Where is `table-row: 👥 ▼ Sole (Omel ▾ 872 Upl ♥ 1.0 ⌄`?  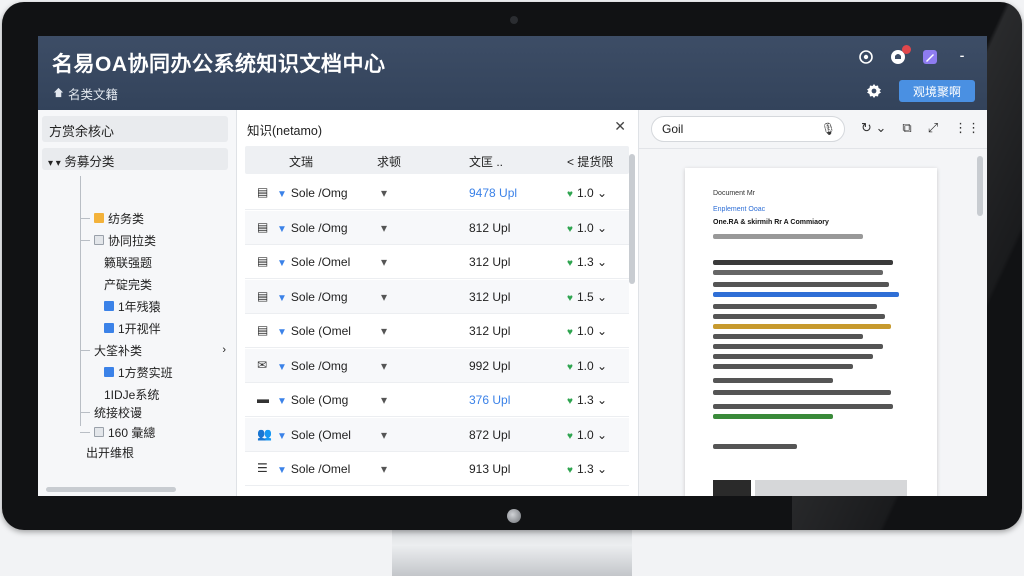 table-row: 👥 ▼ Sole (Omel ▾ 872 Upl ♥ 1.0 ⌄ is located at coordinates (437, 434).